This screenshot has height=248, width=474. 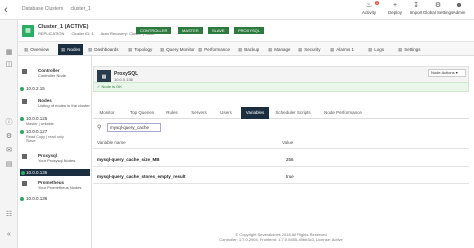 What do you see at coordinates (9, 215) in the screenshot?
I see `lock-icon: ☷` at bounding box center [9, 215].